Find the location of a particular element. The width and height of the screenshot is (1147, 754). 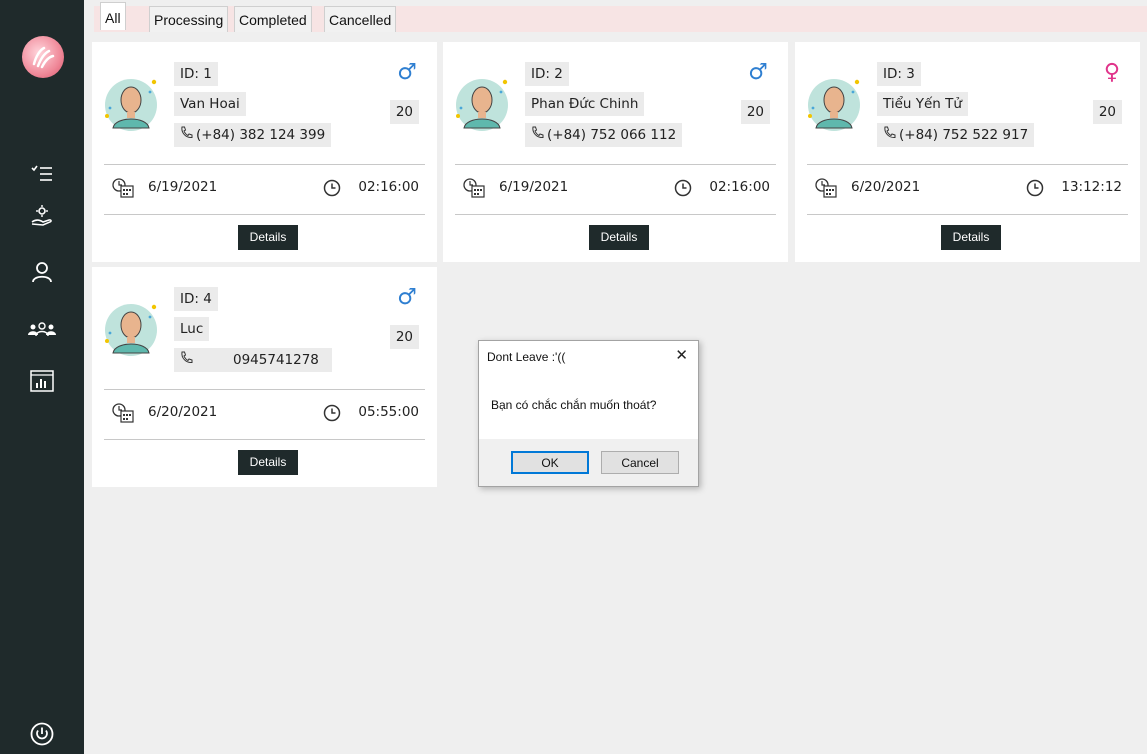

power-icon is located at coordinates (42, 734).